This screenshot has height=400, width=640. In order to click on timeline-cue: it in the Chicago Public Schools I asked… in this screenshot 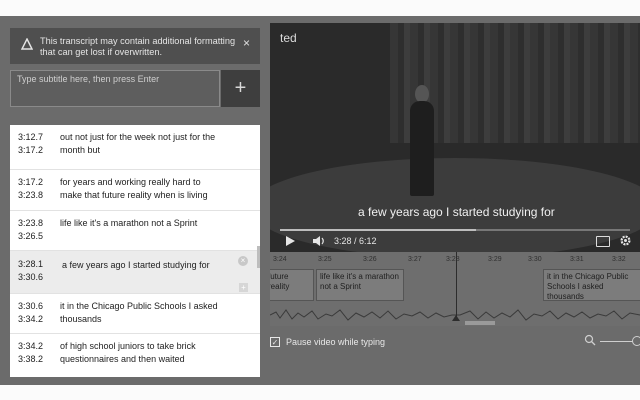, I will do `click(591, 285)`.